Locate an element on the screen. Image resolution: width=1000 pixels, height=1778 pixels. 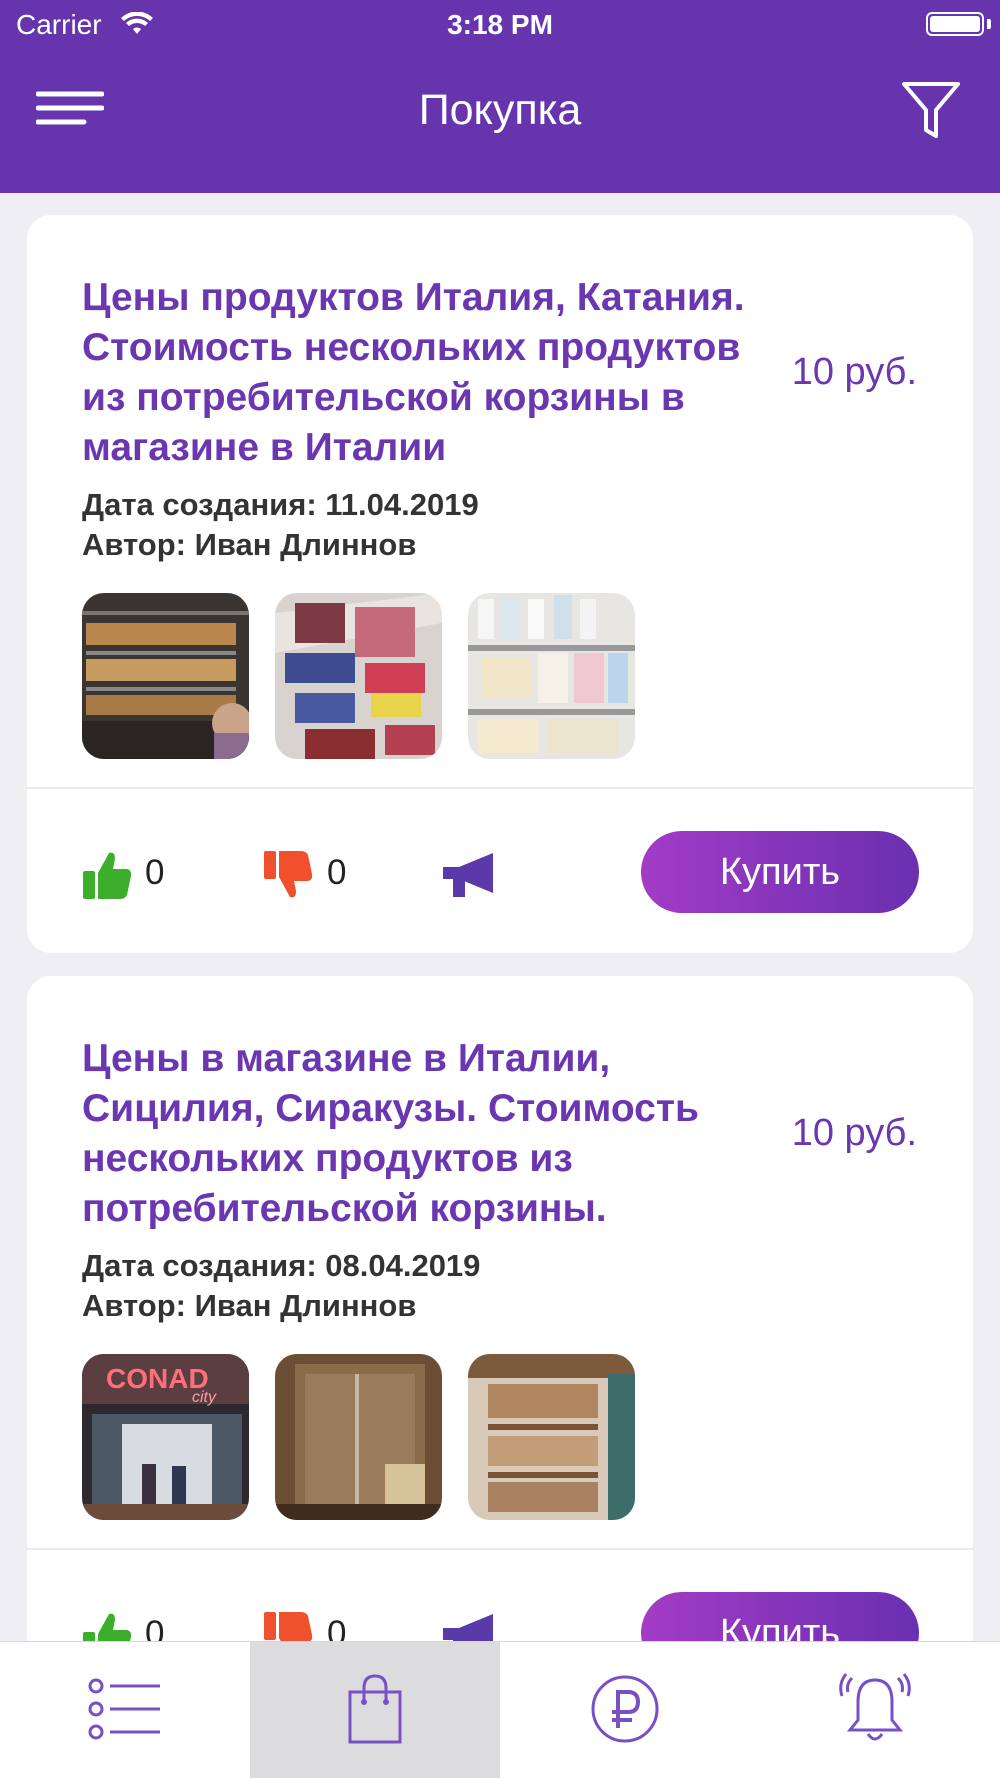
buy-button: Купить is located at coordinates (780, 872).